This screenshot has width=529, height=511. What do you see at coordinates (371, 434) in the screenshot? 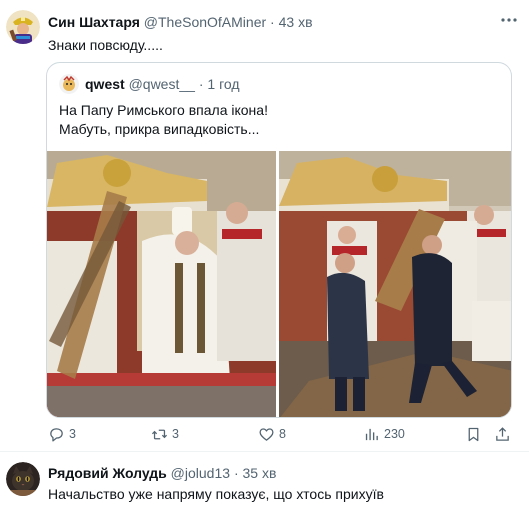
I see `views-chart-icon` at bounding box center [371, 434].